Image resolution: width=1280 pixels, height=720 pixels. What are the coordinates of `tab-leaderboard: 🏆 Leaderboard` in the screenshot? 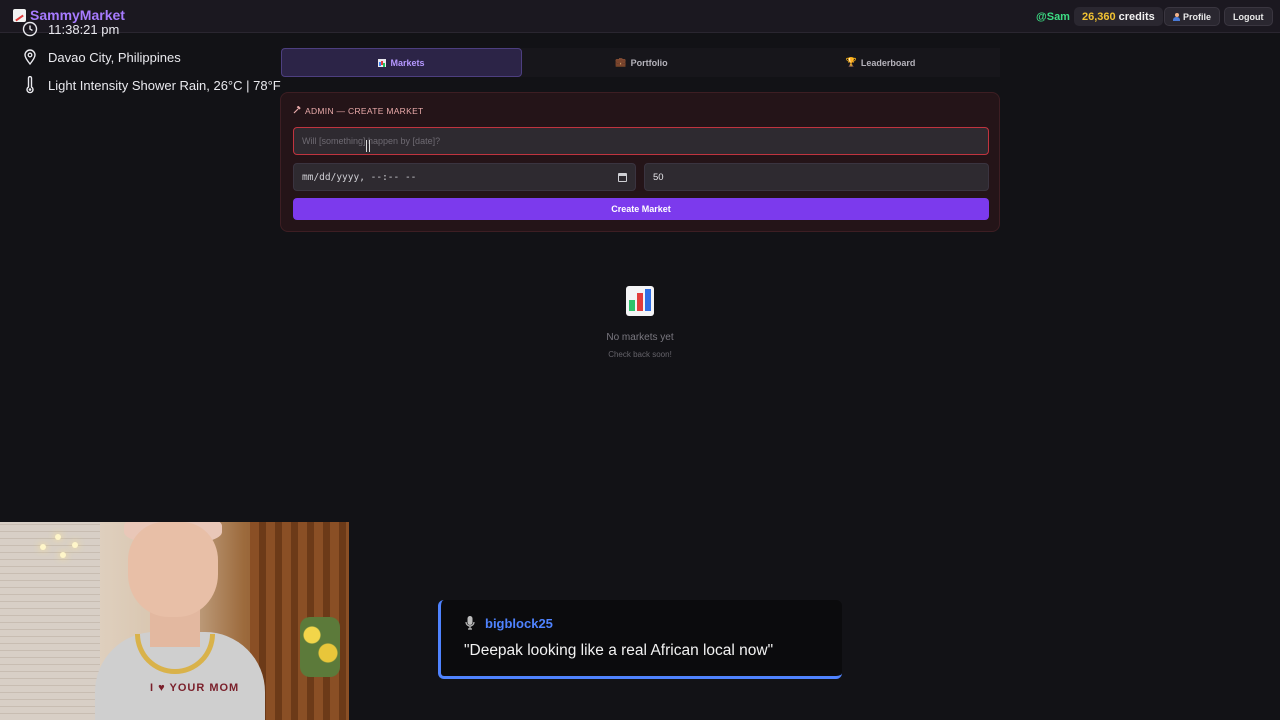 It's located at (880, 62).